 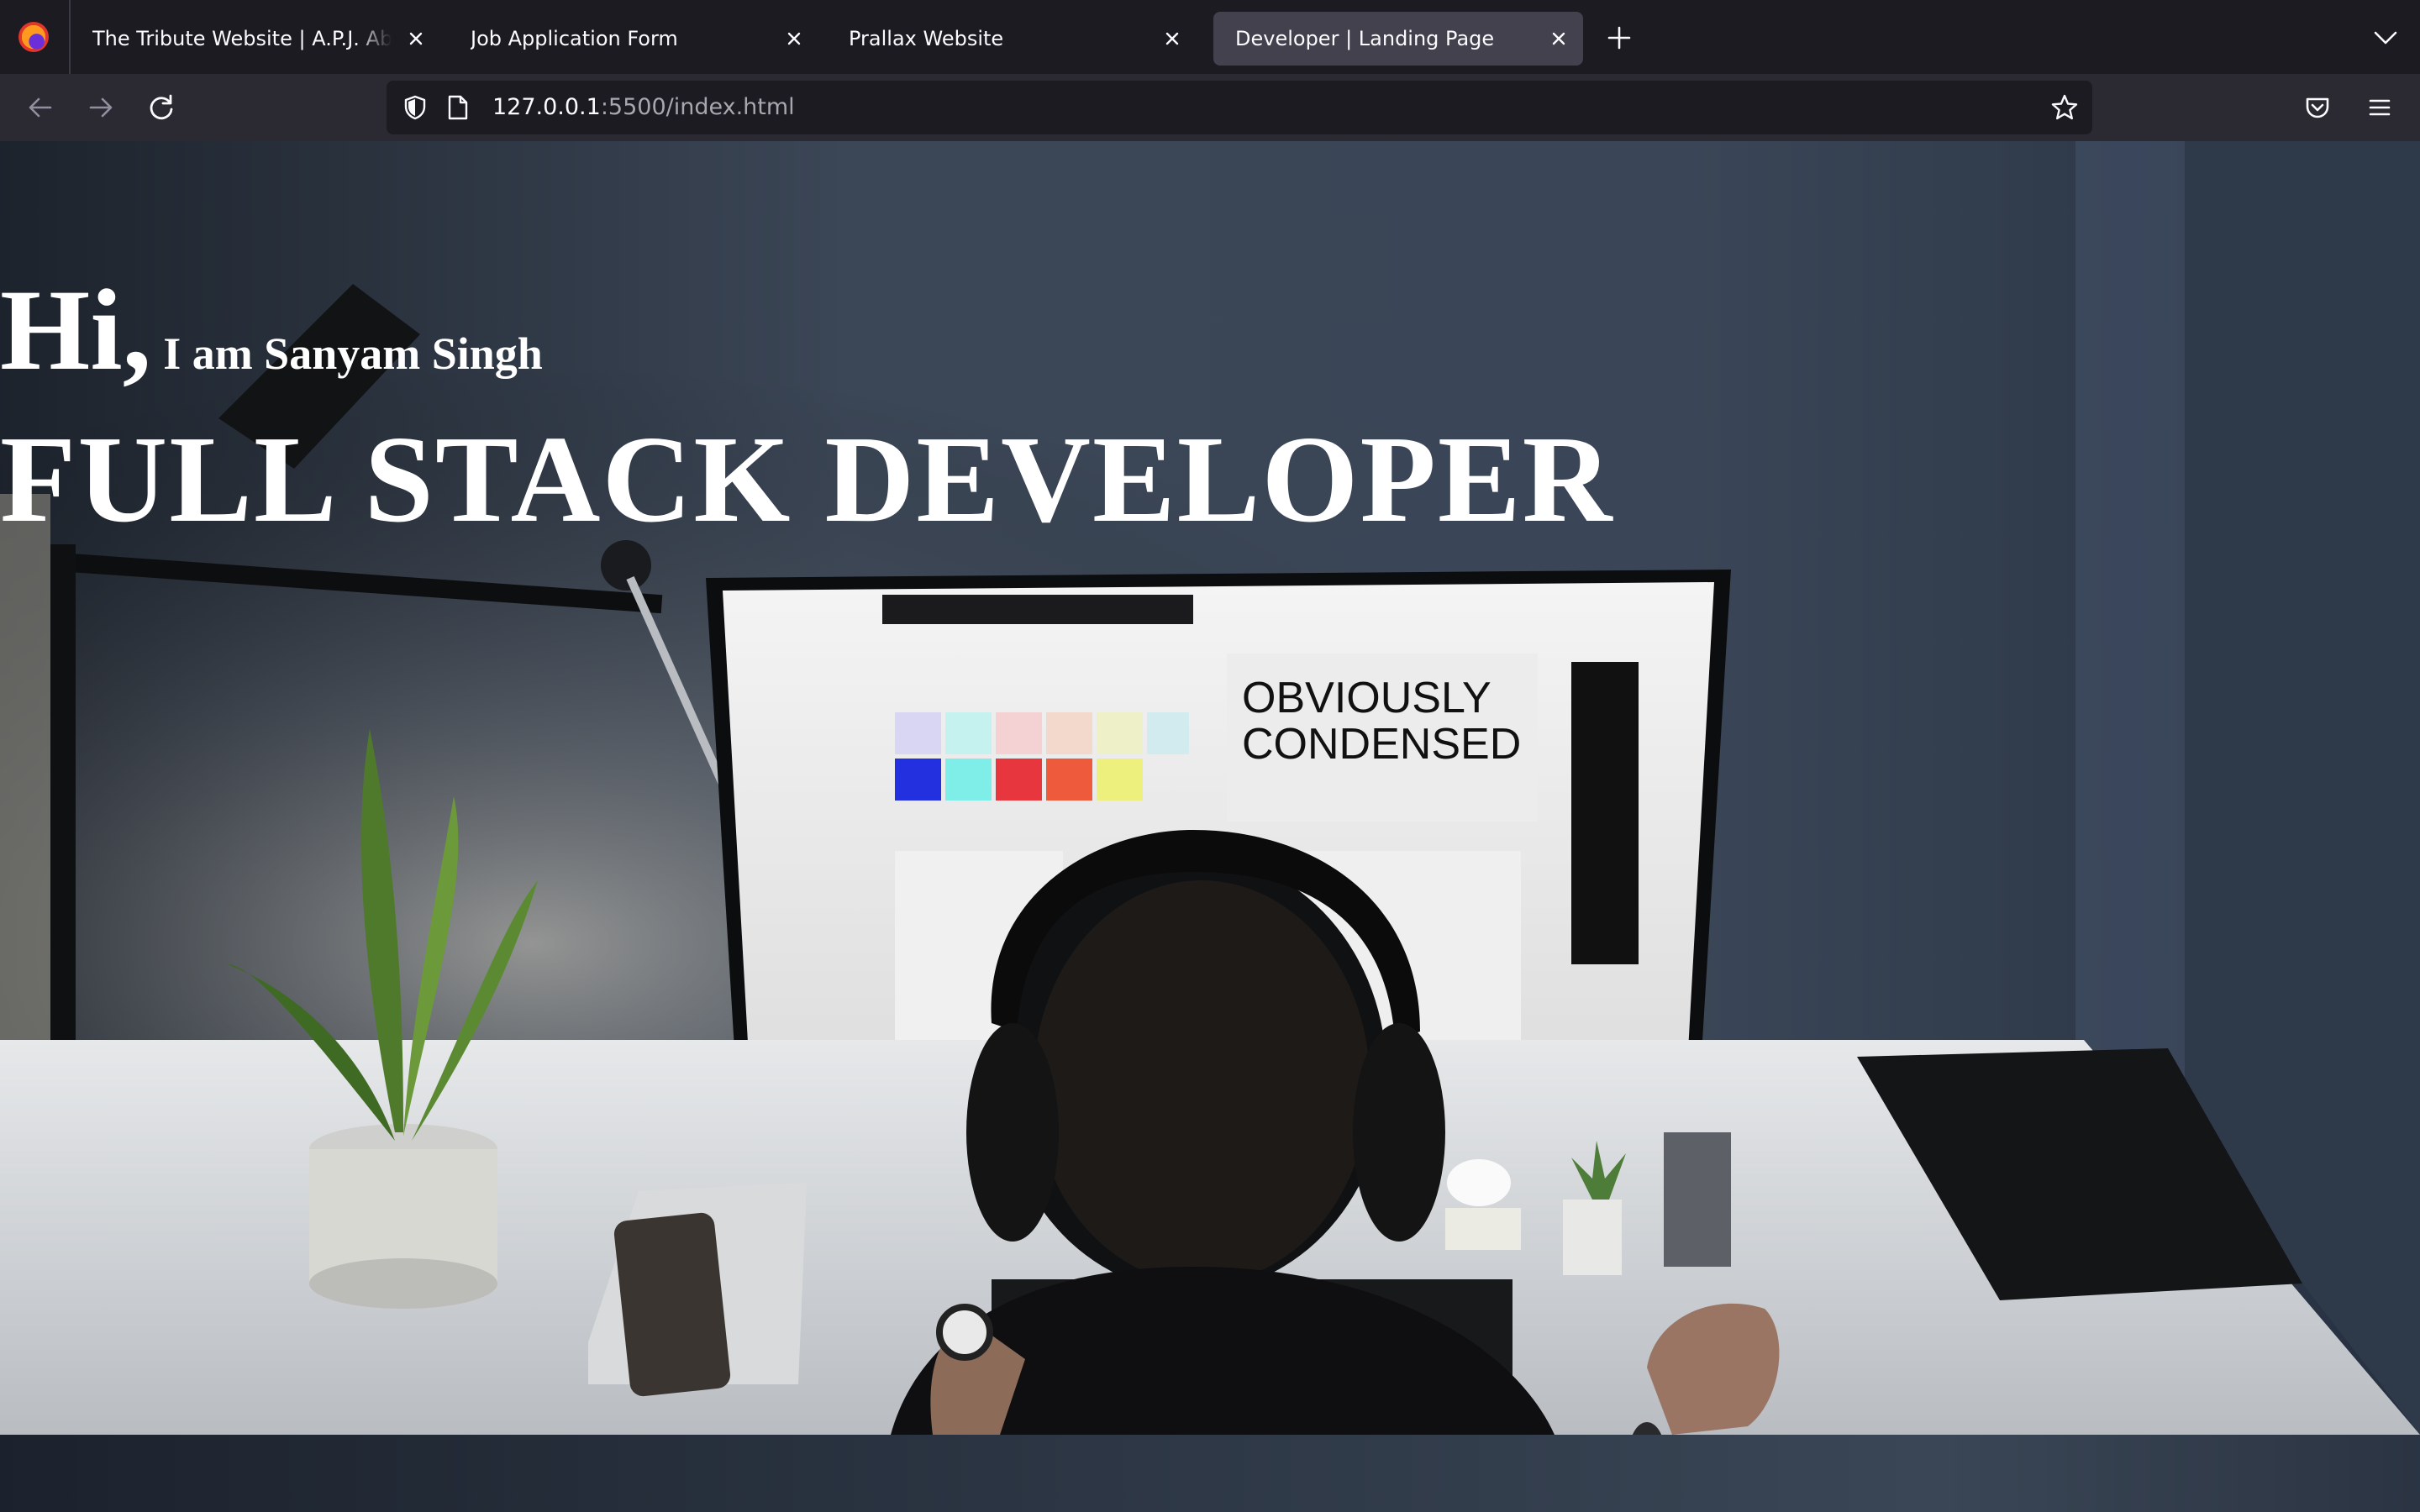 I want to click on below-fold-strip, so click(x=1210, y=1473).